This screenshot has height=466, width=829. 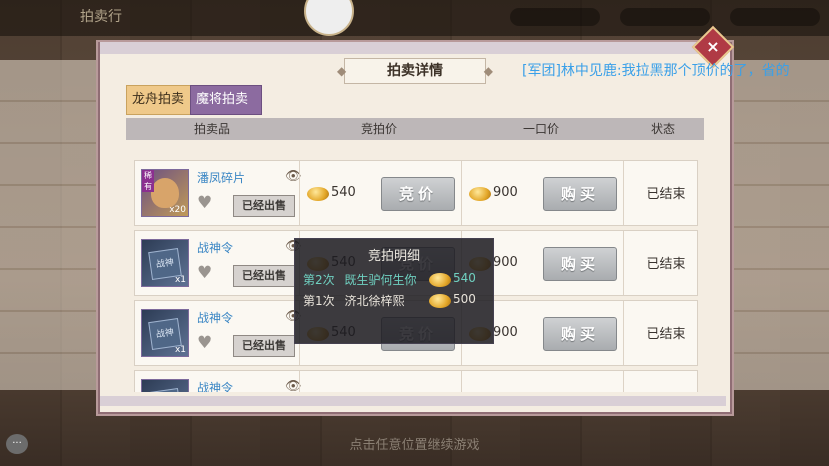 What do you see at coordinates (413, 401) in the screenshot?
I see `panel-footer-stripe` at bounding box center [413, 401].